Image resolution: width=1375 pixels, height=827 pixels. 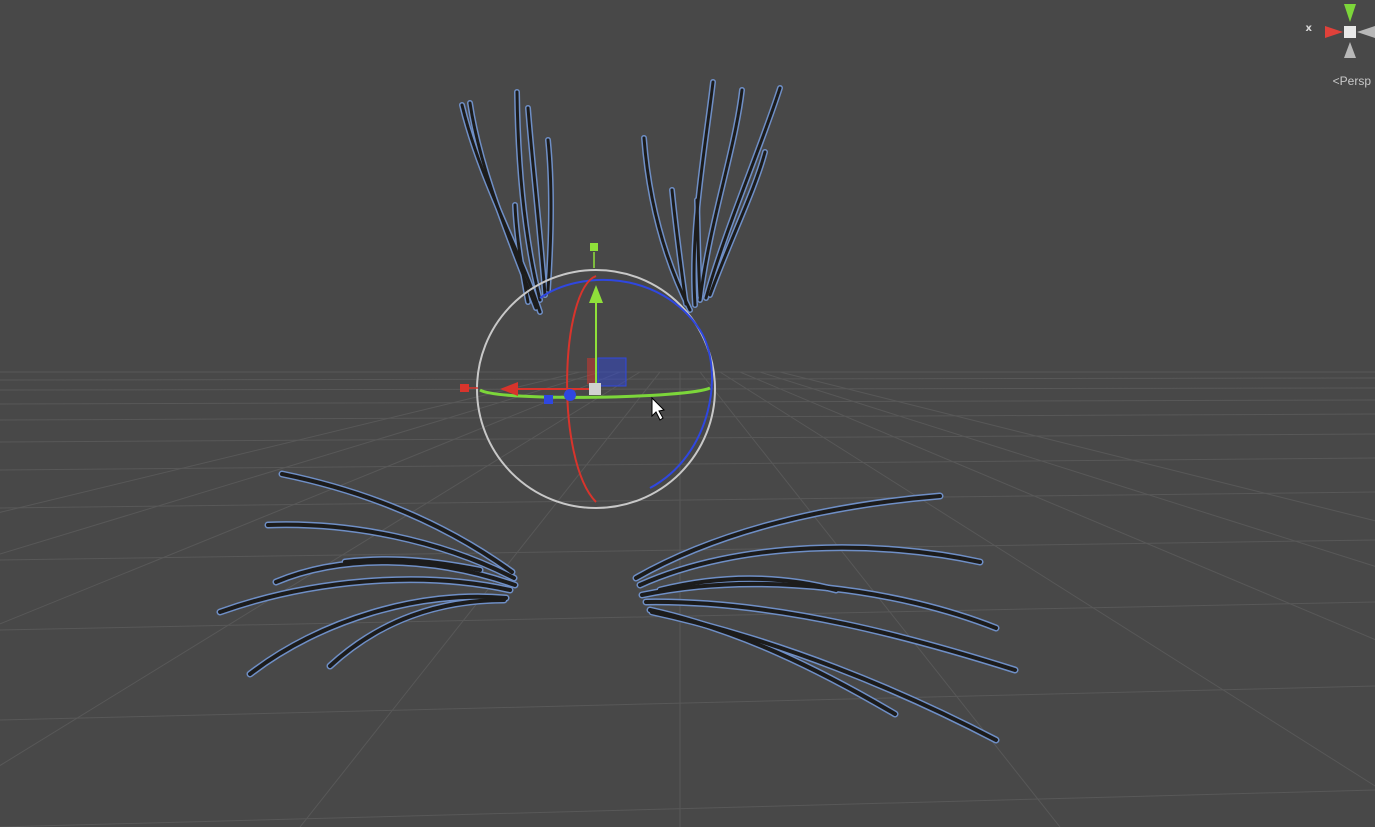 I want to click on move-handle-z, so click(x=570, y=395).